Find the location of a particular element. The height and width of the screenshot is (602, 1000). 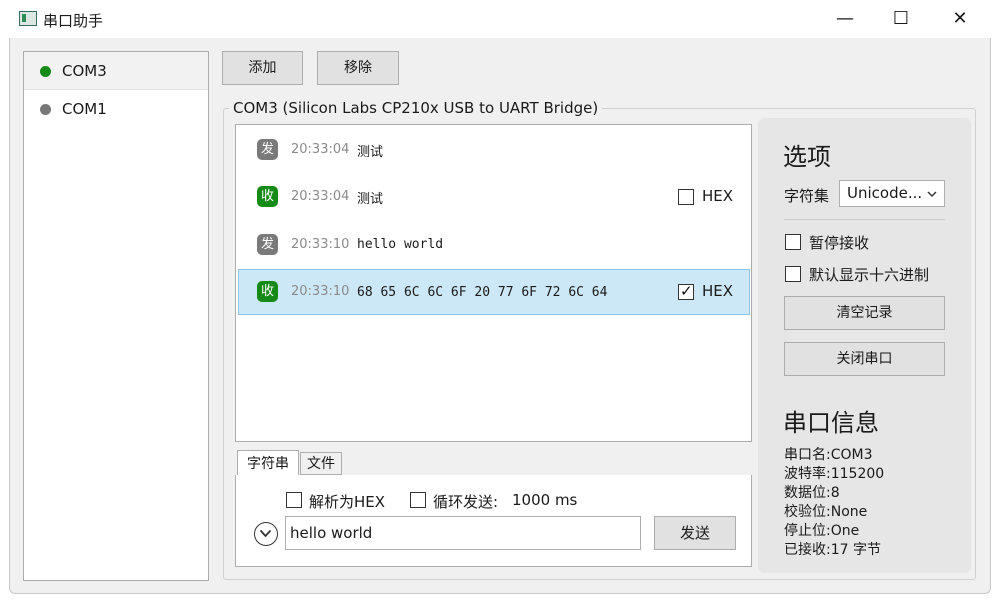

pause-receive-checkbox is located at coordinates (793, 242).